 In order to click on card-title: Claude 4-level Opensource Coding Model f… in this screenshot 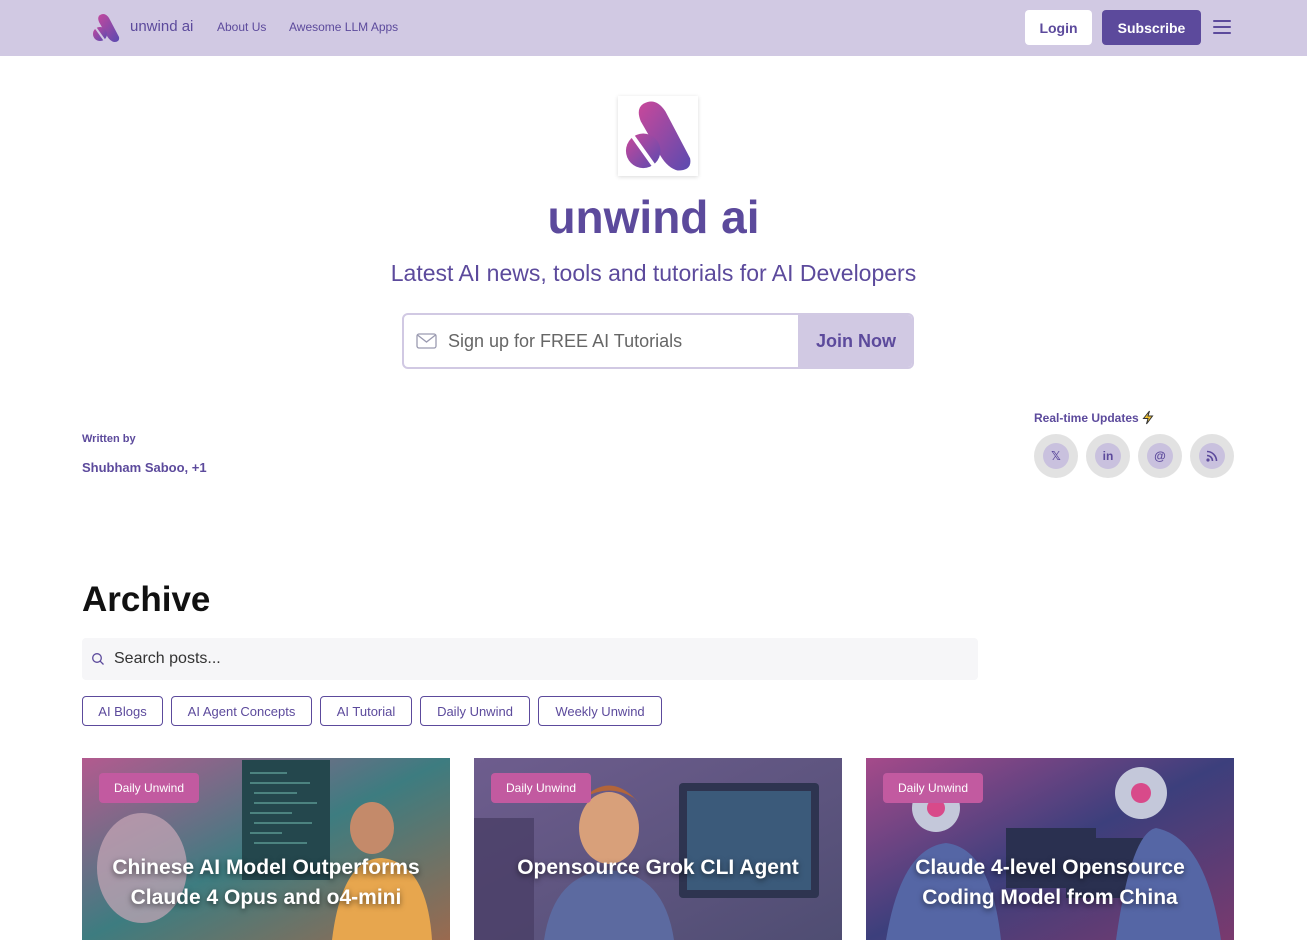, I will do `click(1050, 883)`.